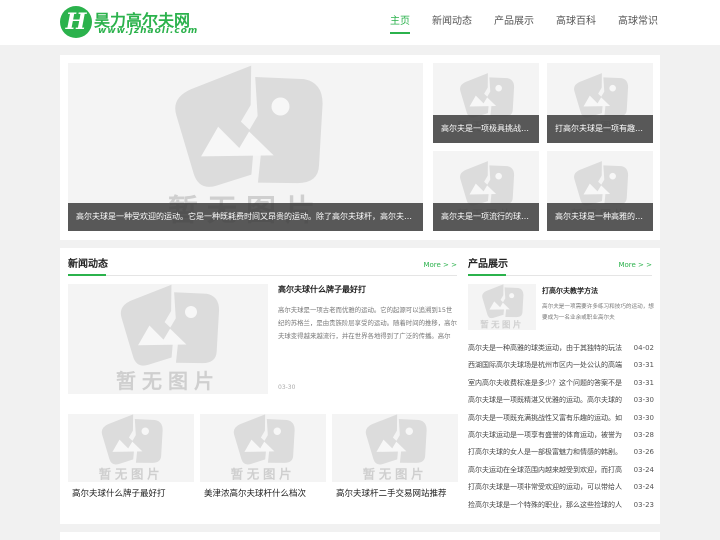 This screenshot has height=540, width=720. Describe the element at coordinates (76, 22) in the screenshot. I see `logo-mark-icon: H` at that location.